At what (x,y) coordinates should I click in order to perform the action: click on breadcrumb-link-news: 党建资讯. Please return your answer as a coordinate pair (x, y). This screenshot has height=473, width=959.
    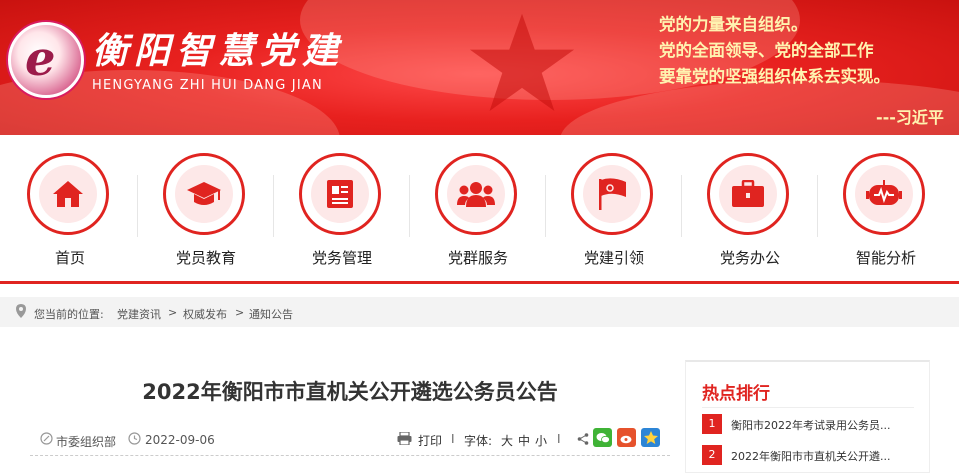
    Looking at the image, I should click on (139, 314).